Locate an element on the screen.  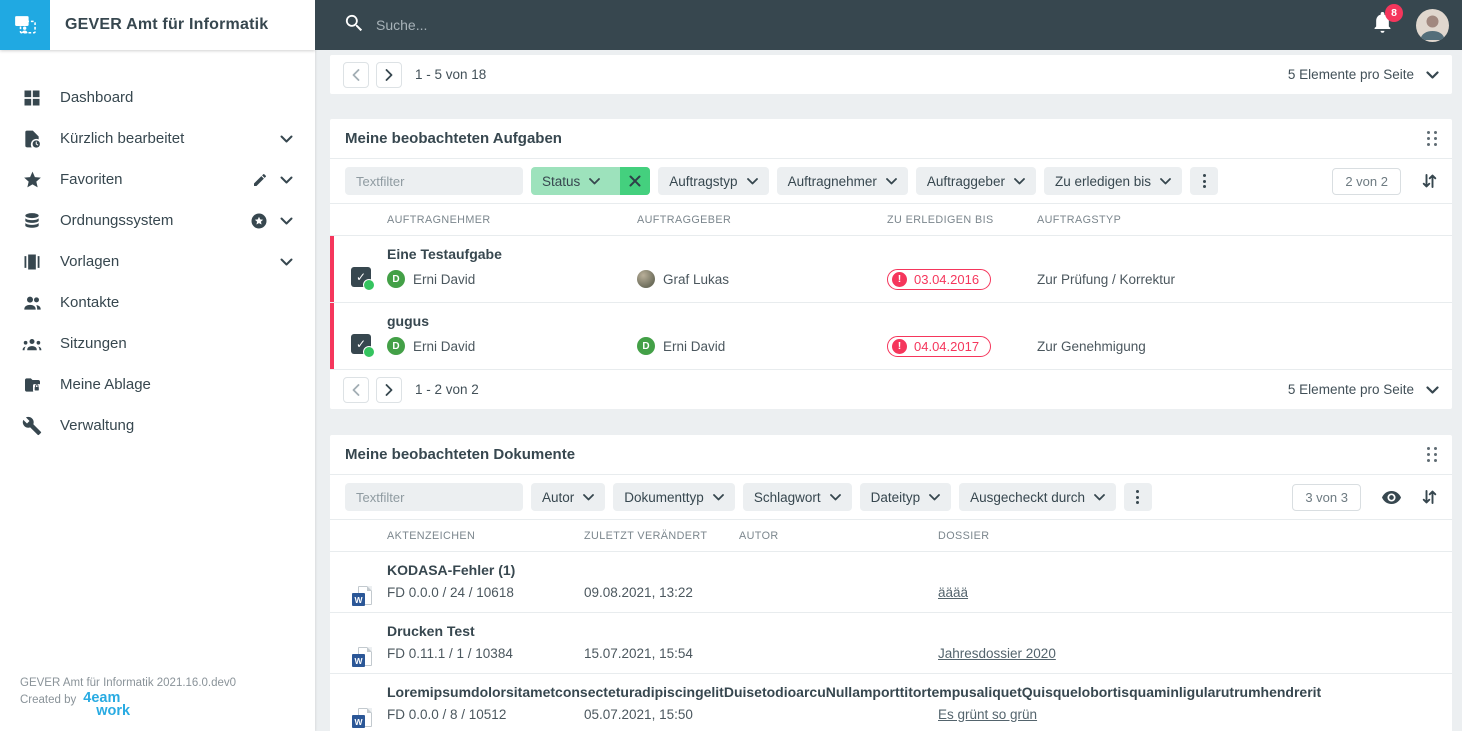
reference-number: FD 0.0.0 / 24 / 10618 is located at coordinates (450, 592).